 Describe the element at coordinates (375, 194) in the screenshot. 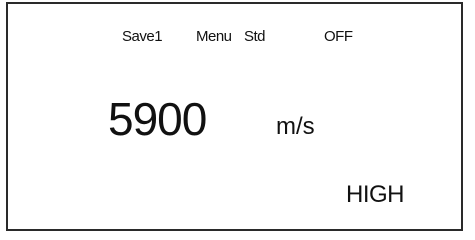

I see `gain-level-label: HIGH` at that location.